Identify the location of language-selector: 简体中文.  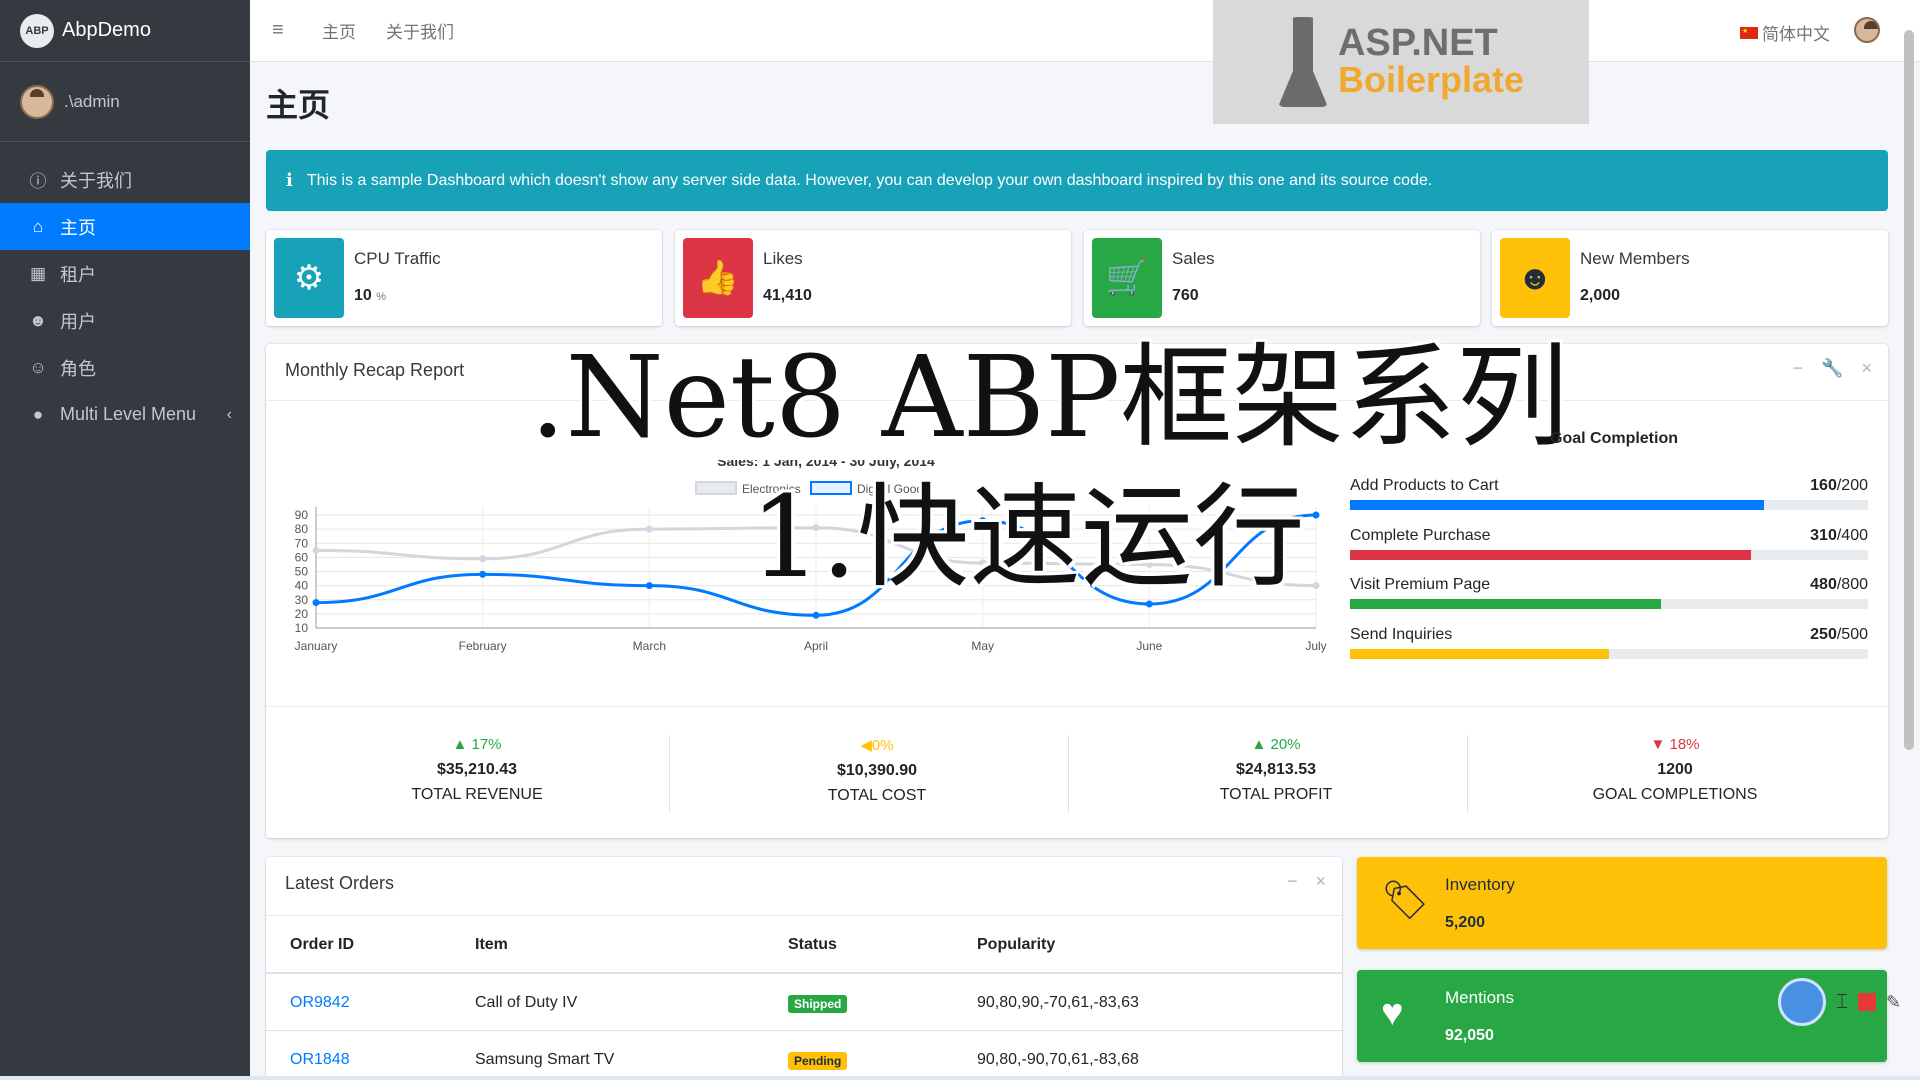
(1785, 32).